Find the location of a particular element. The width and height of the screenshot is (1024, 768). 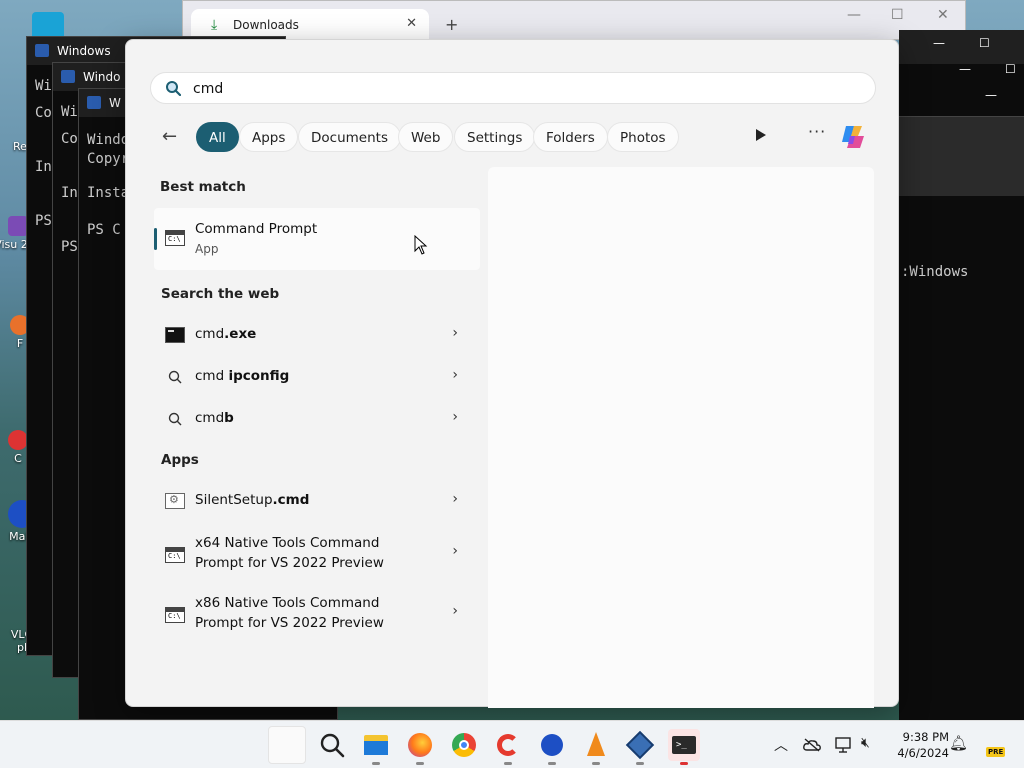

preview-badge: PRE is located at coordinates (996, 752).